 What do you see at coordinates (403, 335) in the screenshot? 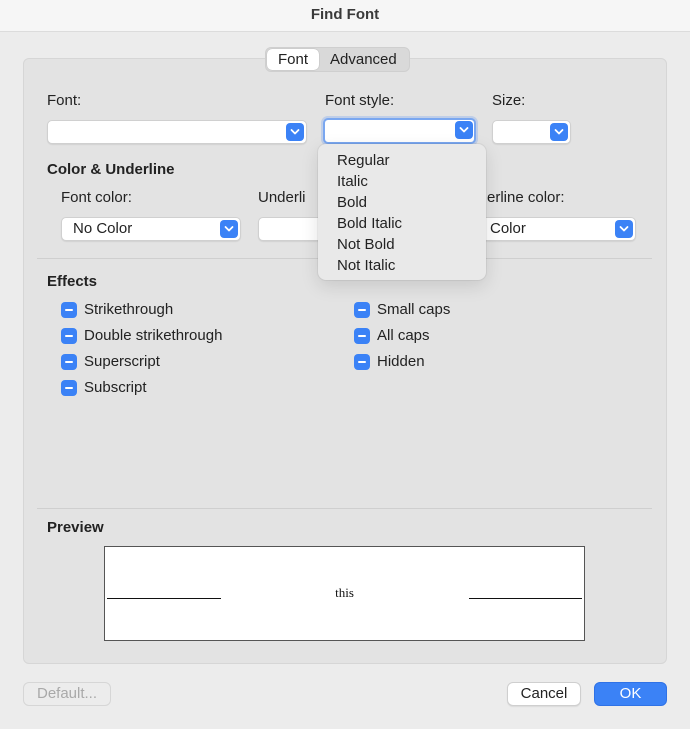
I see `all-caps-label: All caps` at bounding box center [403, 335].